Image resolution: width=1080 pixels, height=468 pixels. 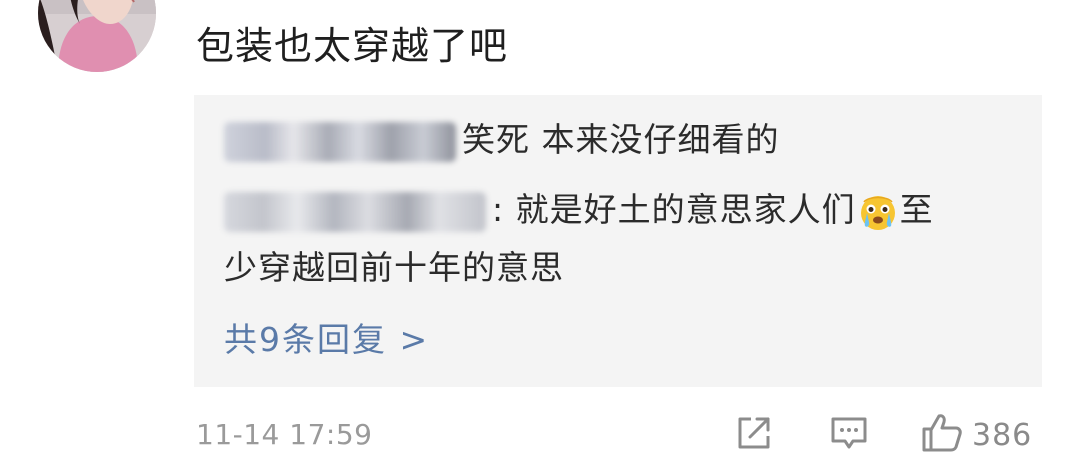 I want to click on reply-item: 笑死 本来没仔细看的, so click(x=502, y=140).